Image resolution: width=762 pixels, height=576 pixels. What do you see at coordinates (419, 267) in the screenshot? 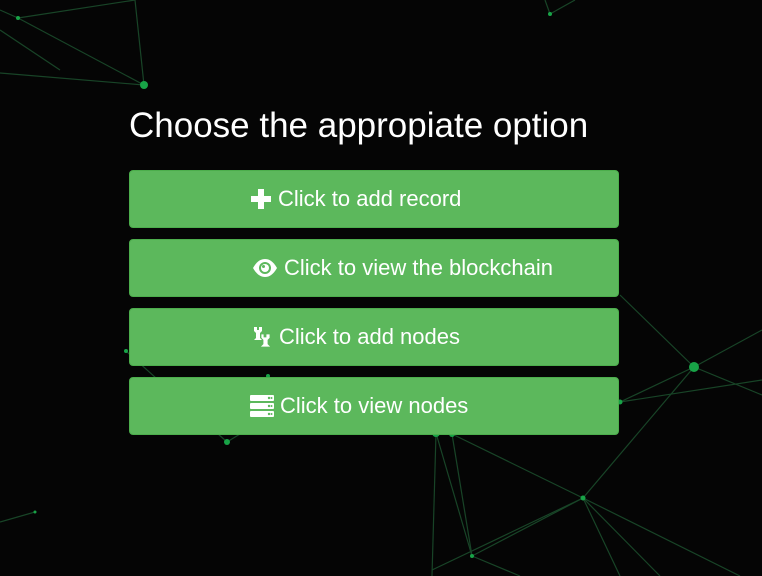
I see `view-blockchain-label: Click to view the blockchain` at bounding box center [419, 267].